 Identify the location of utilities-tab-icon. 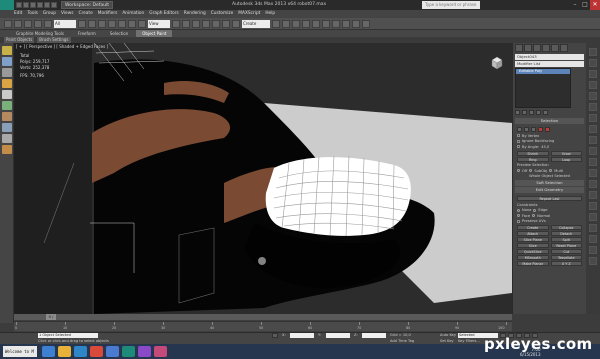
(564, 48).